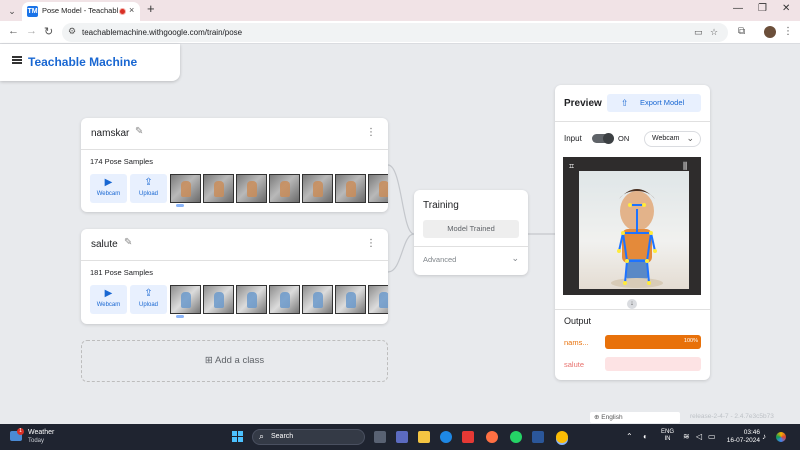  Describe the element at coordinates (770, 32) in the screenshot. I see `profile-avatar` at that location.